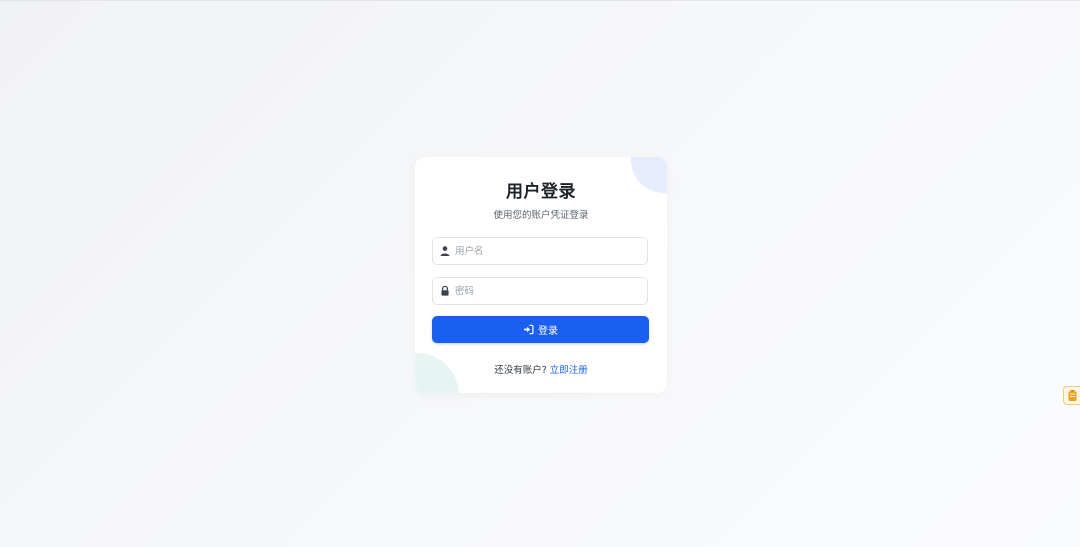  What do you see at coordinates (541, 275) in the screenshot?
I see `login-card: 用户登录 使用您的账户凭证登录 登录 还没有账户? 立即注册` at bounding box center [541, 275].